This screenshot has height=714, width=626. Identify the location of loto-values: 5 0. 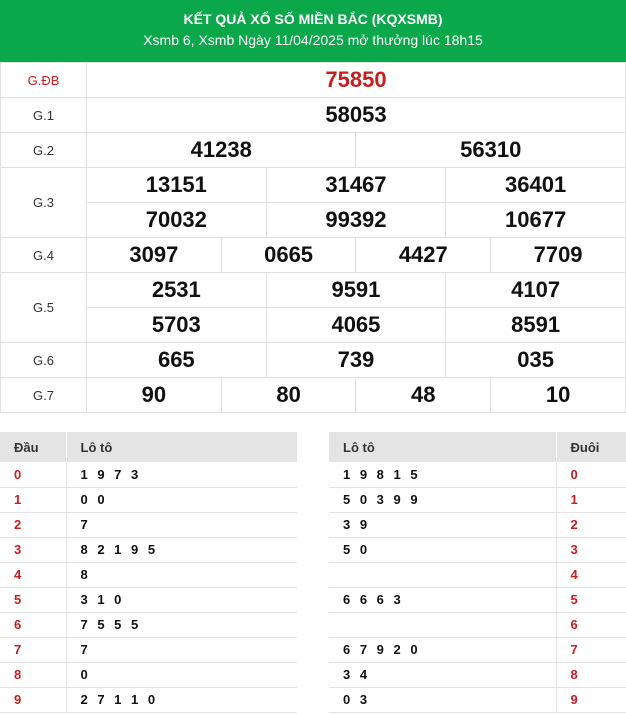
(443, 550).